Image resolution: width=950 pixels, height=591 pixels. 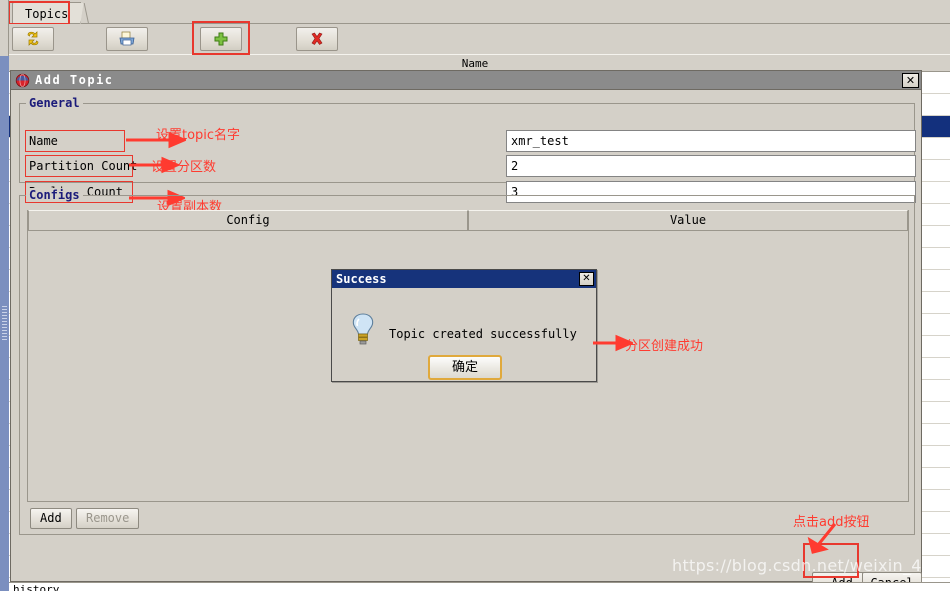 What do you see at coordinates (711, 166) in the screenshot?
I see `partition-count-input: 2` at bounding box center [711, 166].